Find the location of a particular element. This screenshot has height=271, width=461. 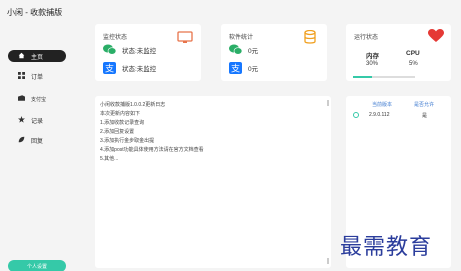

alipay-status-row: 支 状态:未监控 is located at coordinates (129, 68).